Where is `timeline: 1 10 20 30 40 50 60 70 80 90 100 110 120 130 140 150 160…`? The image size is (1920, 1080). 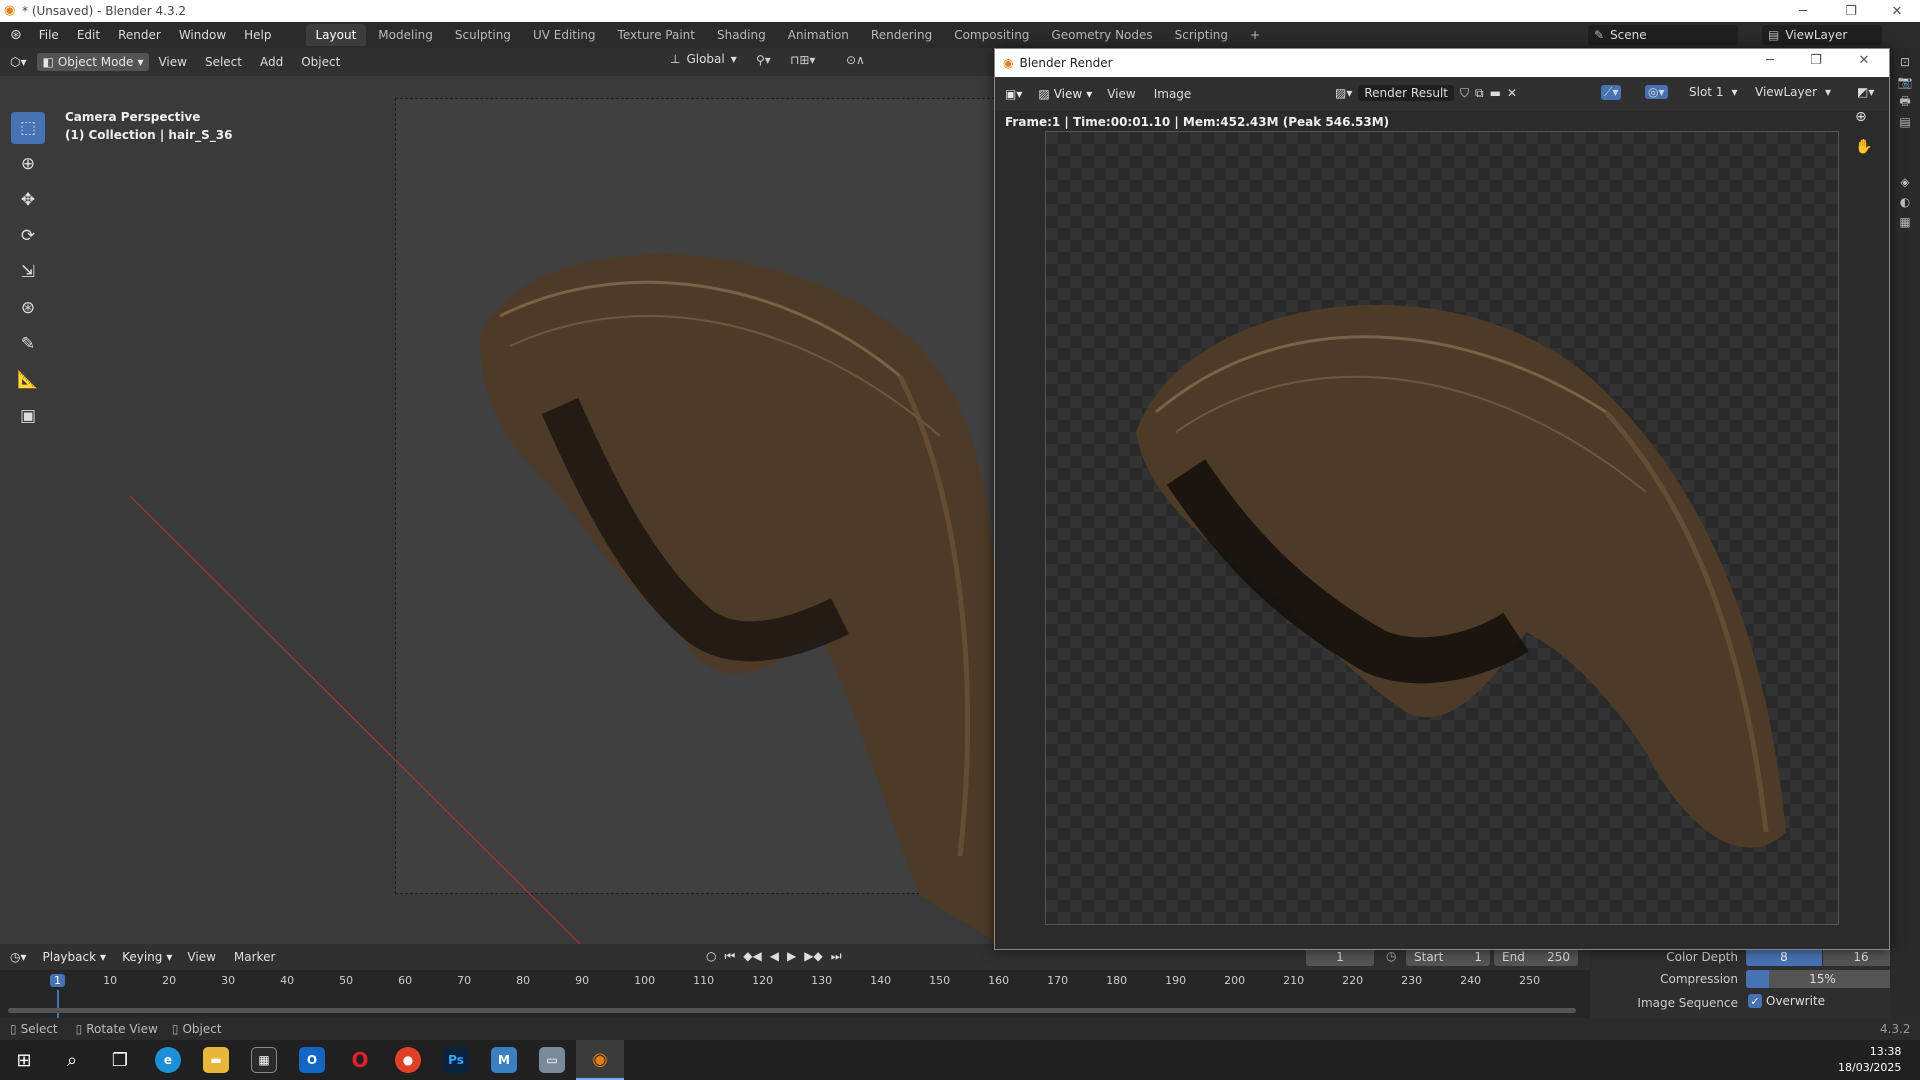
timeline: 1 10 20 30 40 50 60 70 80 90 100 110 120 130 140 150 160… is located at coordinates (795, 994).